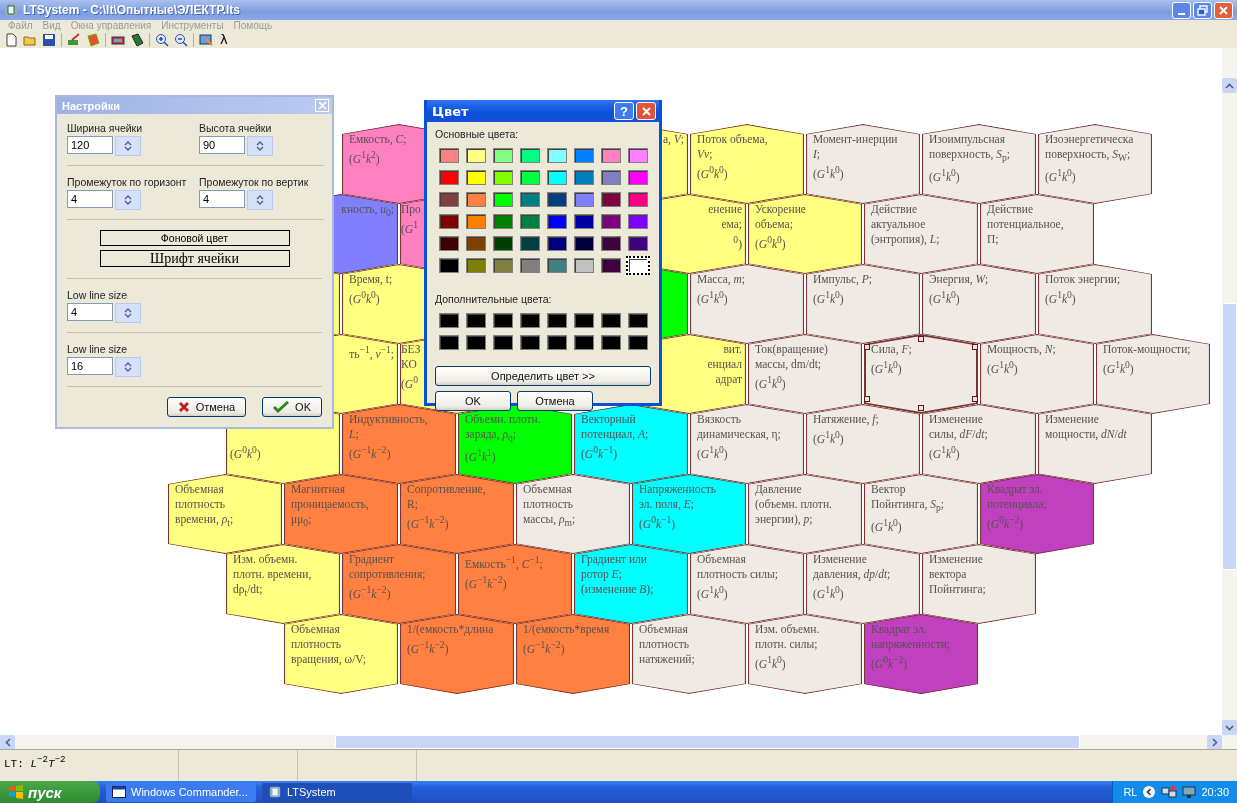 The width and height of the screenshot is (1237, 803). I want to click on lambda-button: λ, so click(224, 40).